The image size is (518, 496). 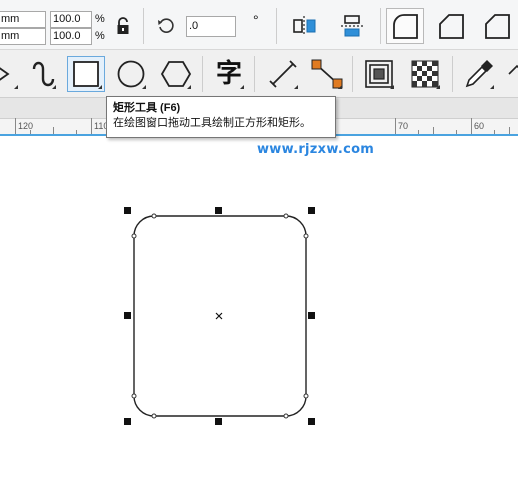 I want to click on mirror-vertical-icon, so click(x=353, y=26).